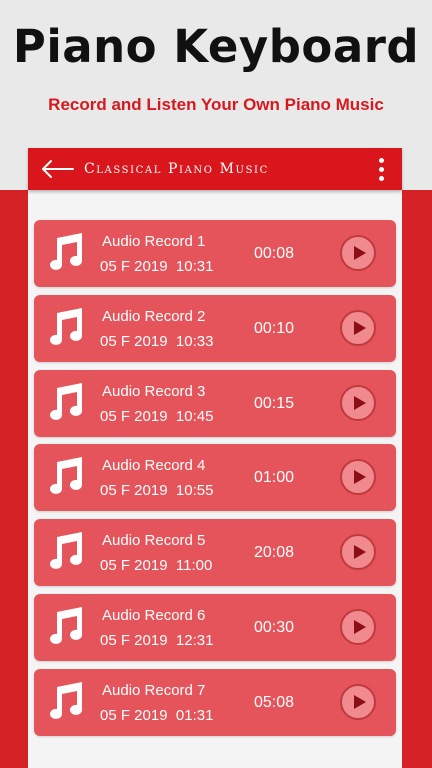 The image size is (432, 768). Describe the element at coordinates (154, 241) in the screenshot. I see `recording-name: Audio Record 1` at that location.